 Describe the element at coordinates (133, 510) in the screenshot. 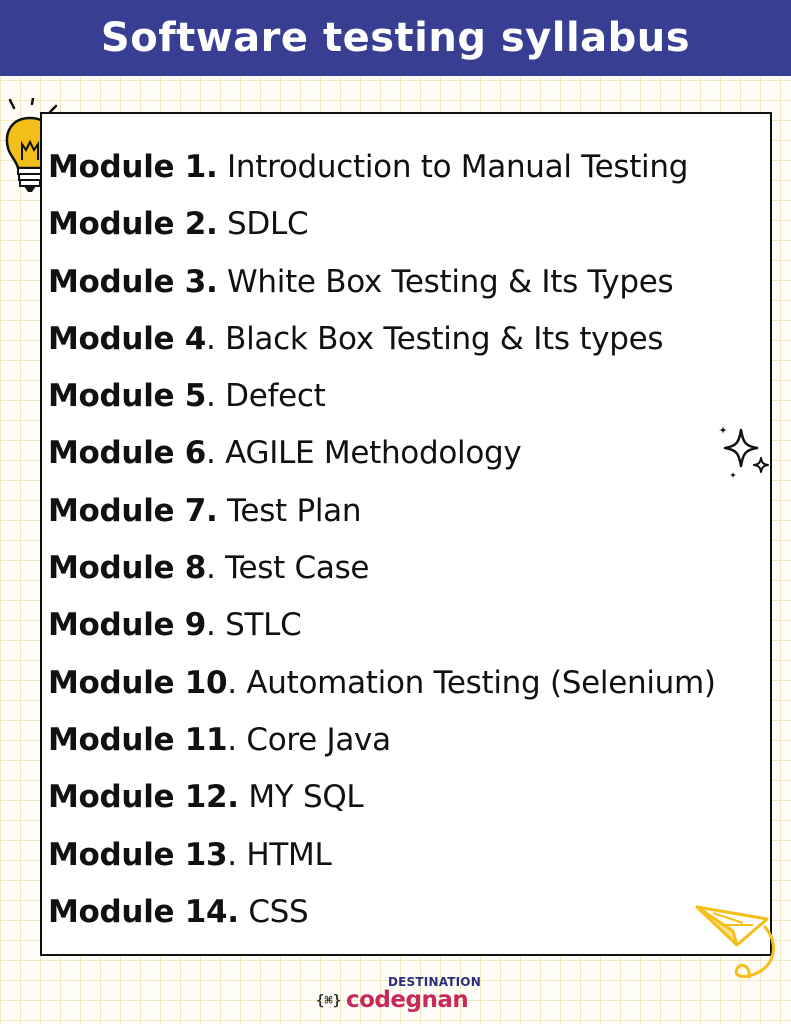

I see `module-label: Module 7.` at that location.